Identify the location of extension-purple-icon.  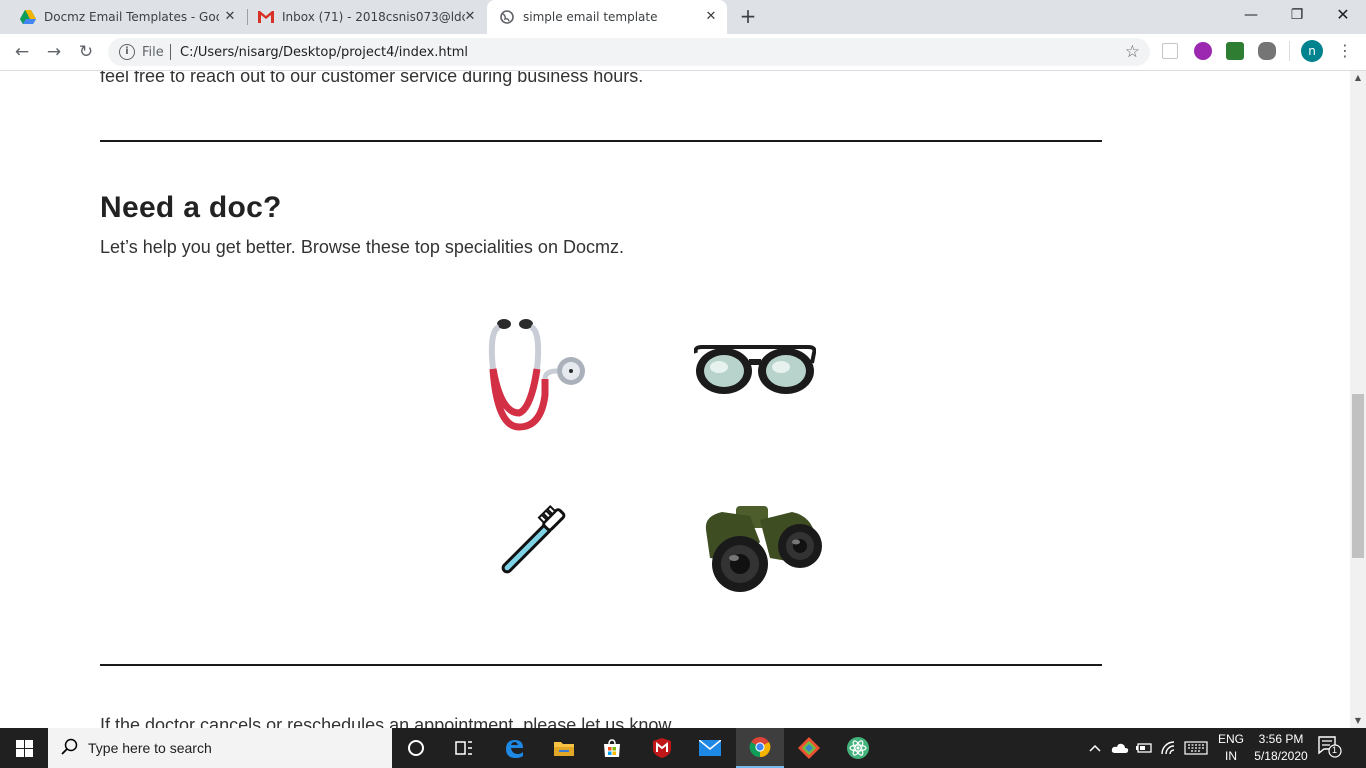
(1203, 51).